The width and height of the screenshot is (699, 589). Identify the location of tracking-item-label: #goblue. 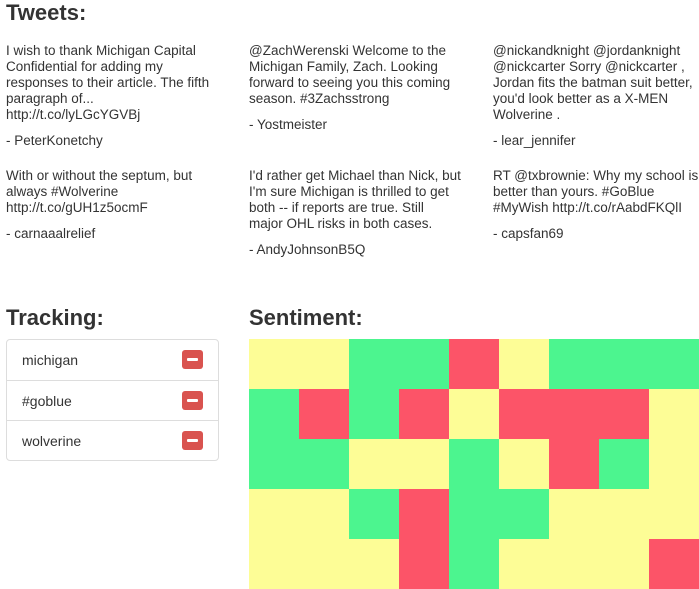
(47, 401).